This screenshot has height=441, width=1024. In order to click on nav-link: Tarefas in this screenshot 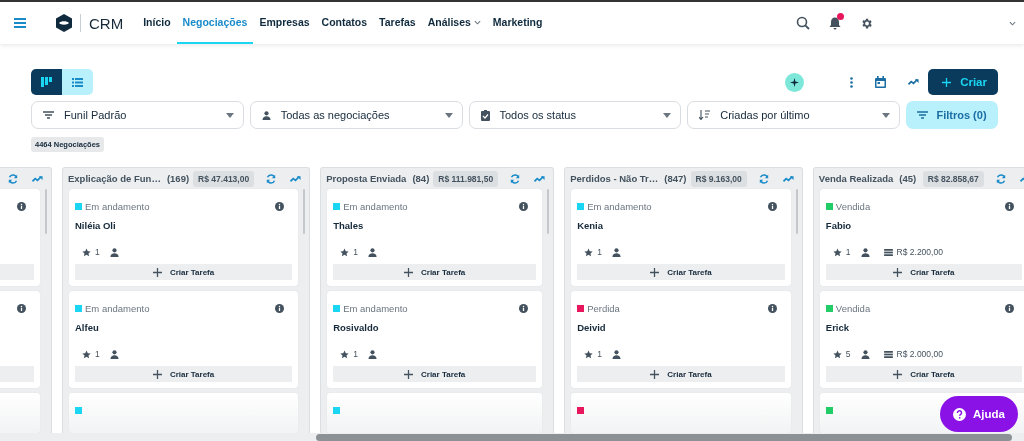, I will do `click(397, 23)`.